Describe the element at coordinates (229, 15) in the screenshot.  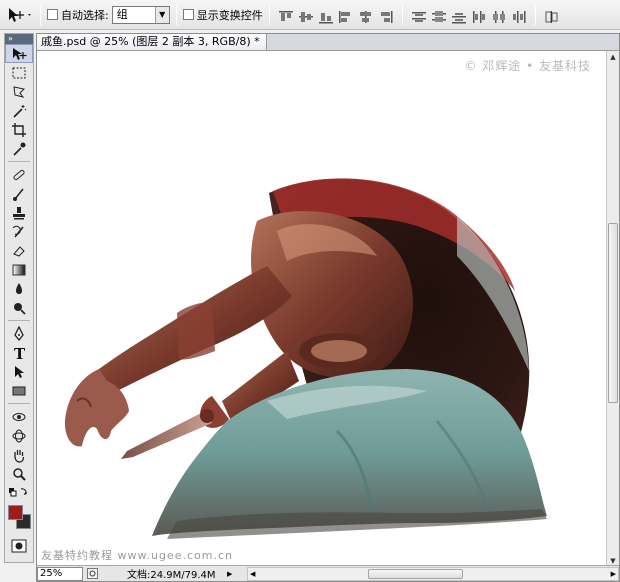
I see `show-transform-label: 显示变换控件` at that location.